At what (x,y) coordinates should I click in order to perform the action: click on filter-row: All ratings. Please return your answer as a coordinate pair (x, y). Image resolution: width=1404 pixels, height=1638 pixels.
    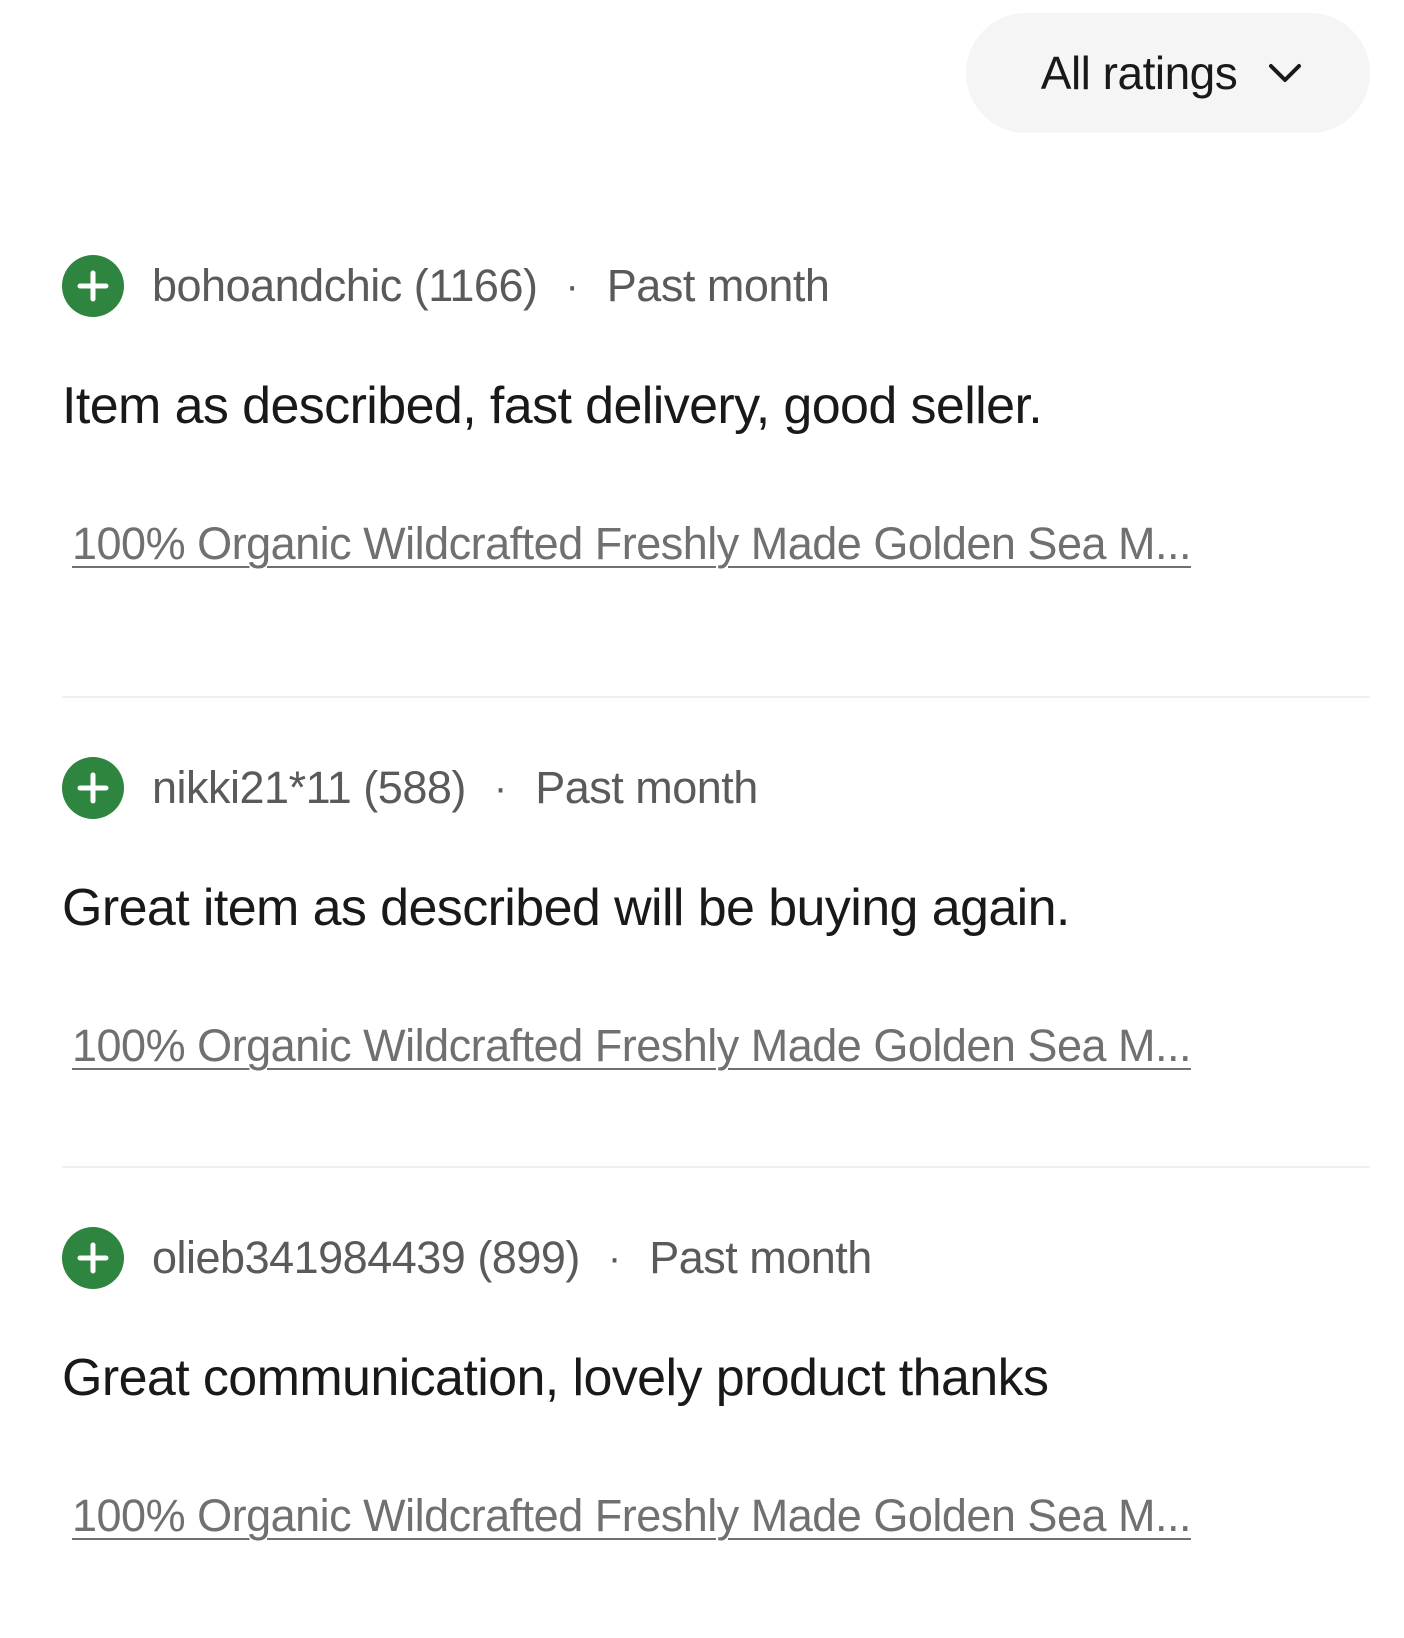
    Looking at the image, I should click on (1168, 73).